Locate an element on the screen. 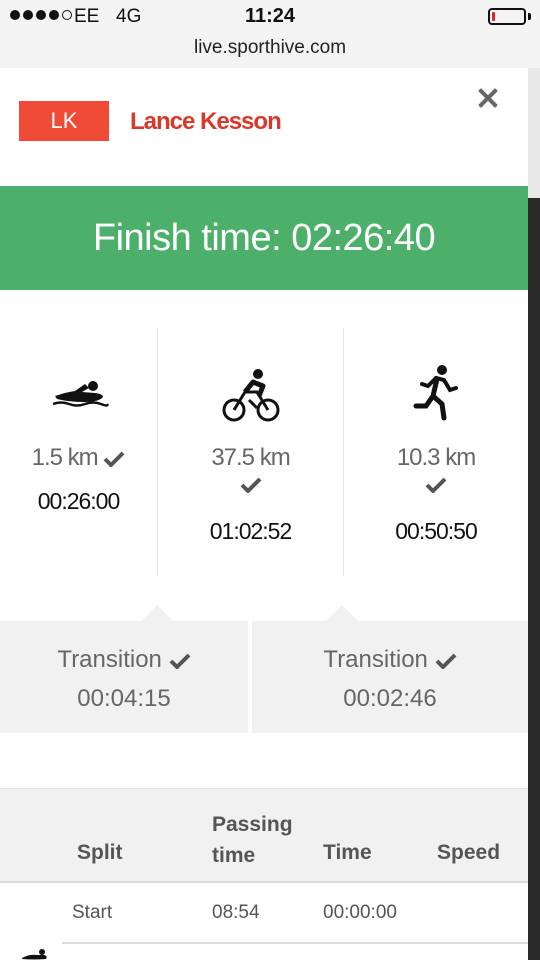 Image resolution: width=540 pixels, height=967 pixels. swim-time: 00:26:00 is located at coordinates (79, 501).